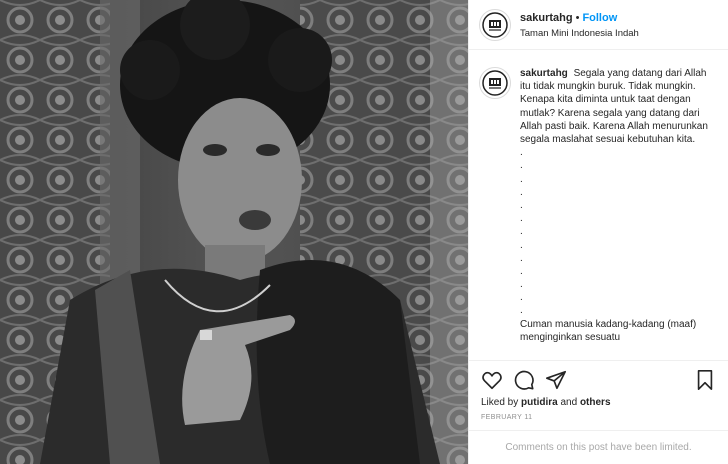 The height and width of the screenshot is (464, 728). I want to click on likes-middle: and, so click(569, 402).